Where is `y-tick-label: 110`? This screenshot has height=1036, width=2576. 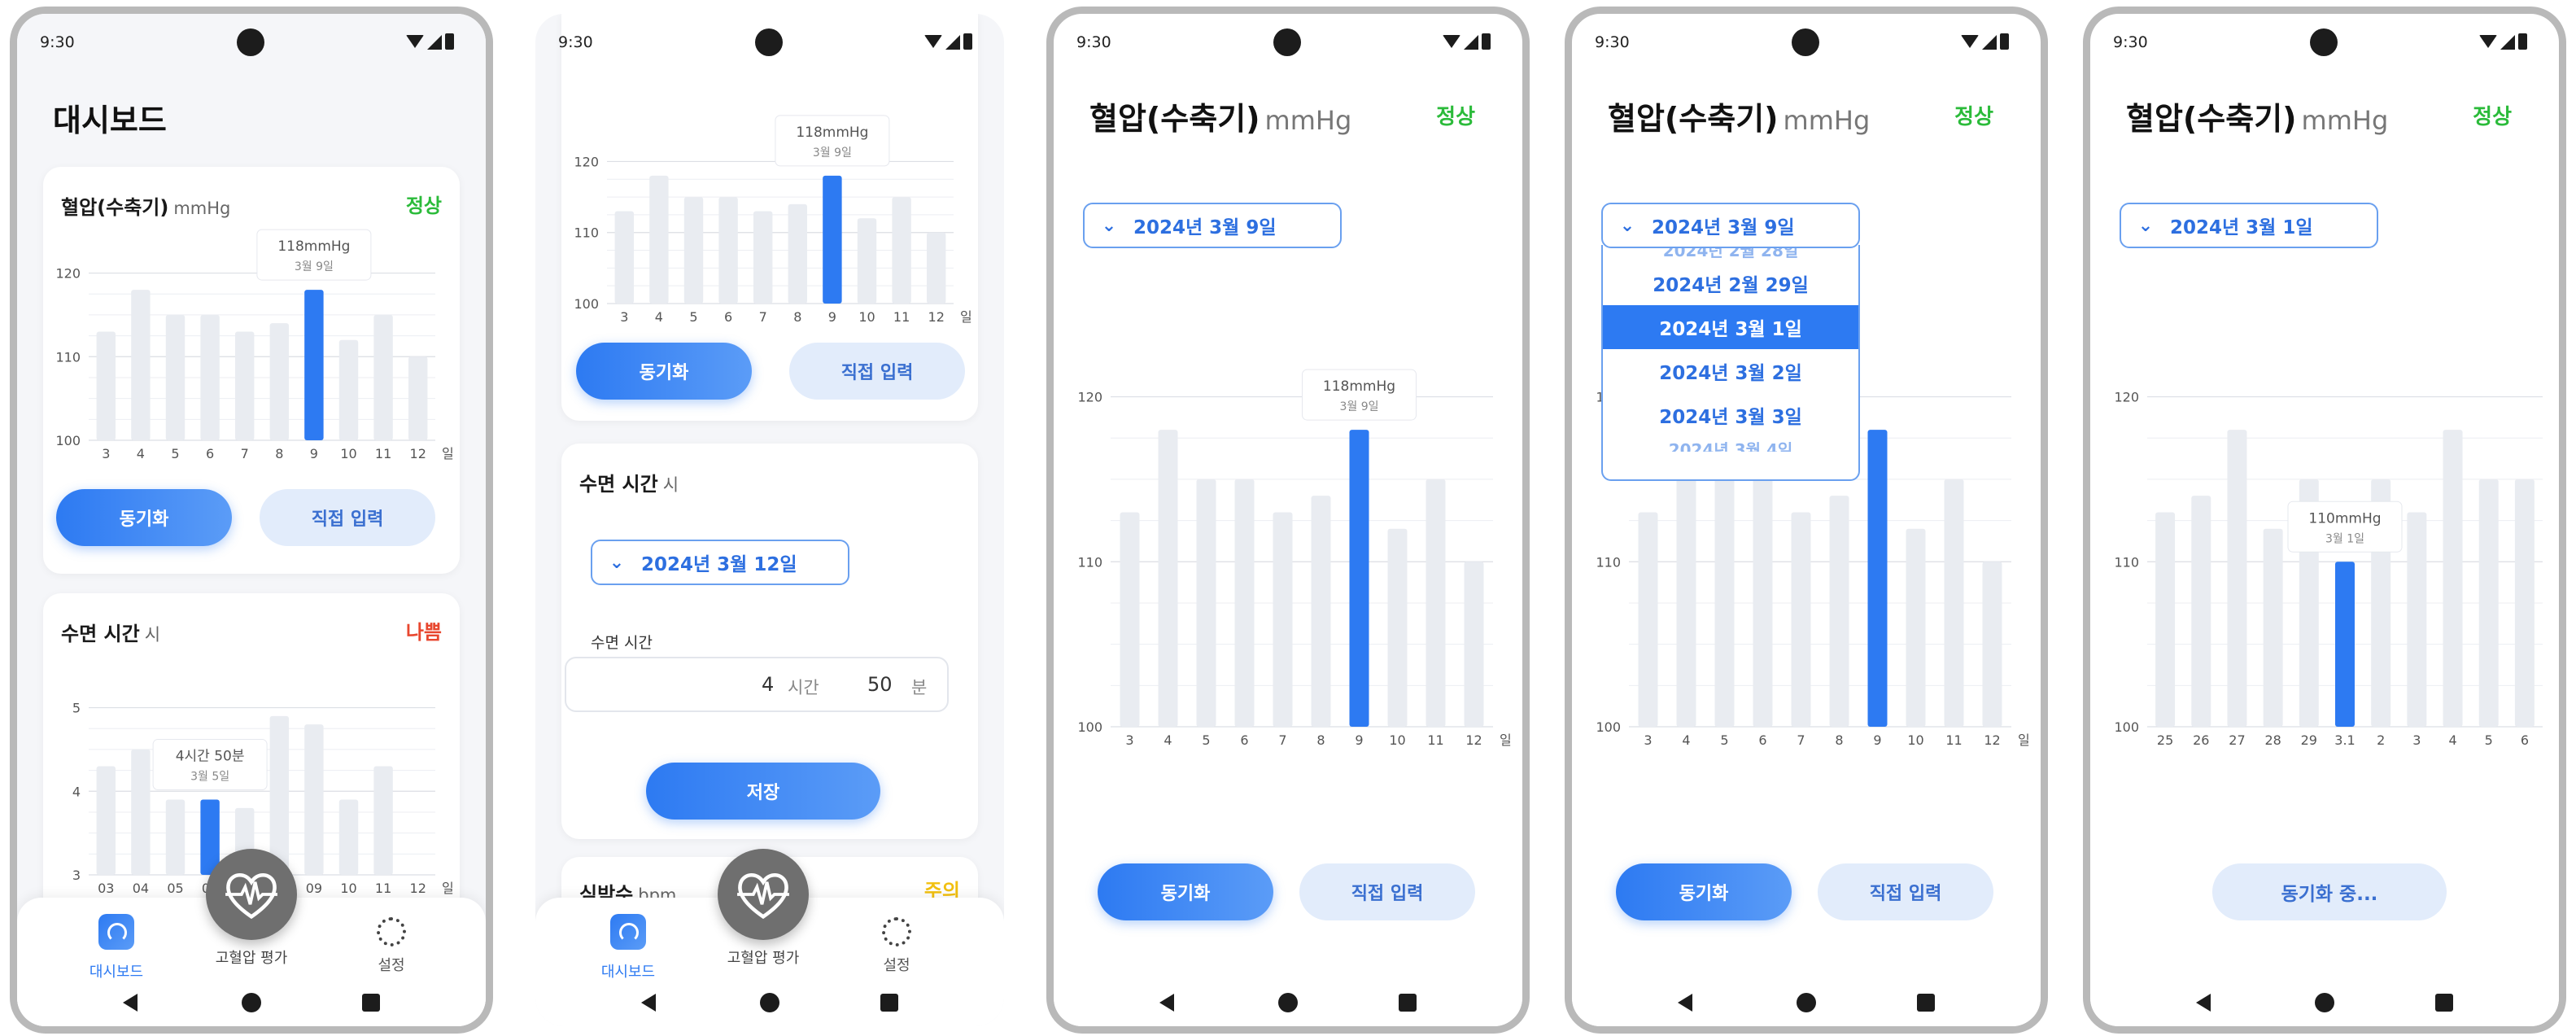 y-tick-label: 110 is located at coordinates (68, 357).